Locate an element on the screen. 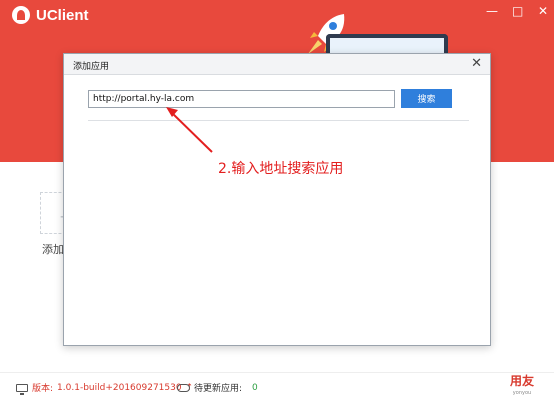 The width and height of the screenshot is (554, 397). minimize-button: — is located at coordinates (492, 11).